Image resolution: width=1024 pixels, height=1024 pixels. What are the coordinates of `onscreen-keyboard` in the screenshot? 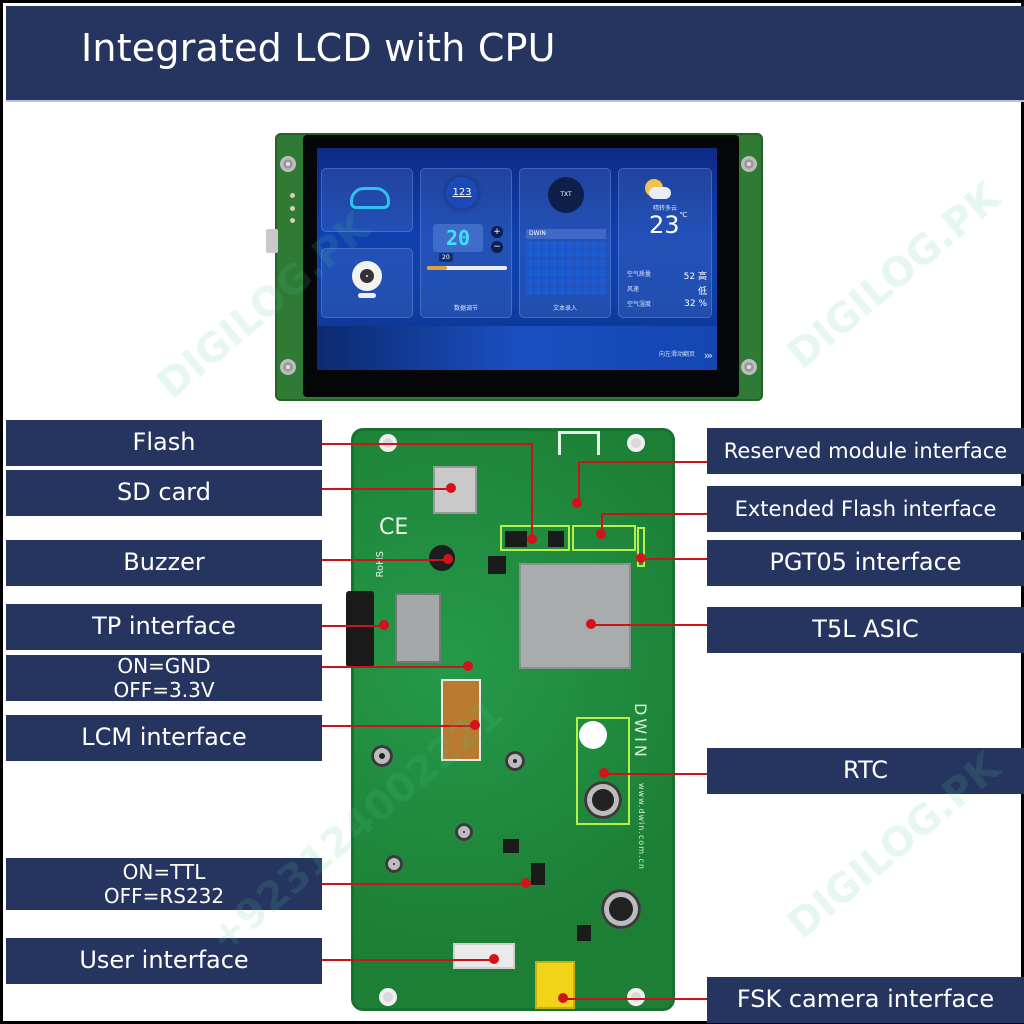 It's located at (566, 268).